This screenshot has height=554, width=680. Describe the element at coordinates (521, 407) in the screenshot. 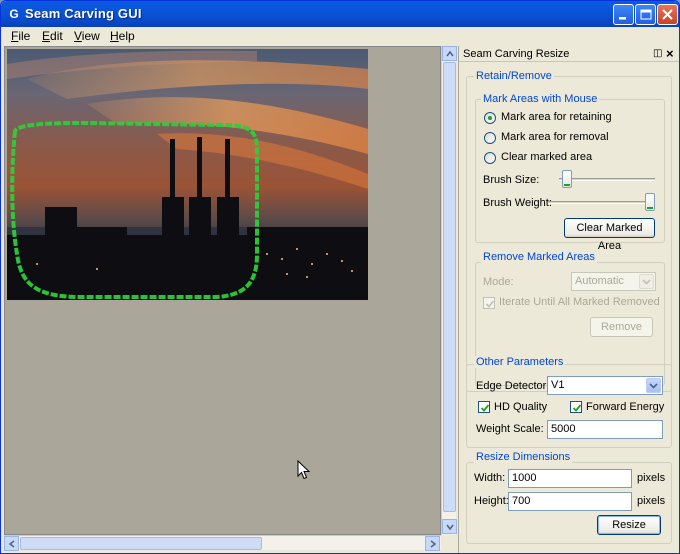

I see `hd-quality-label: HD Quality` at that location.